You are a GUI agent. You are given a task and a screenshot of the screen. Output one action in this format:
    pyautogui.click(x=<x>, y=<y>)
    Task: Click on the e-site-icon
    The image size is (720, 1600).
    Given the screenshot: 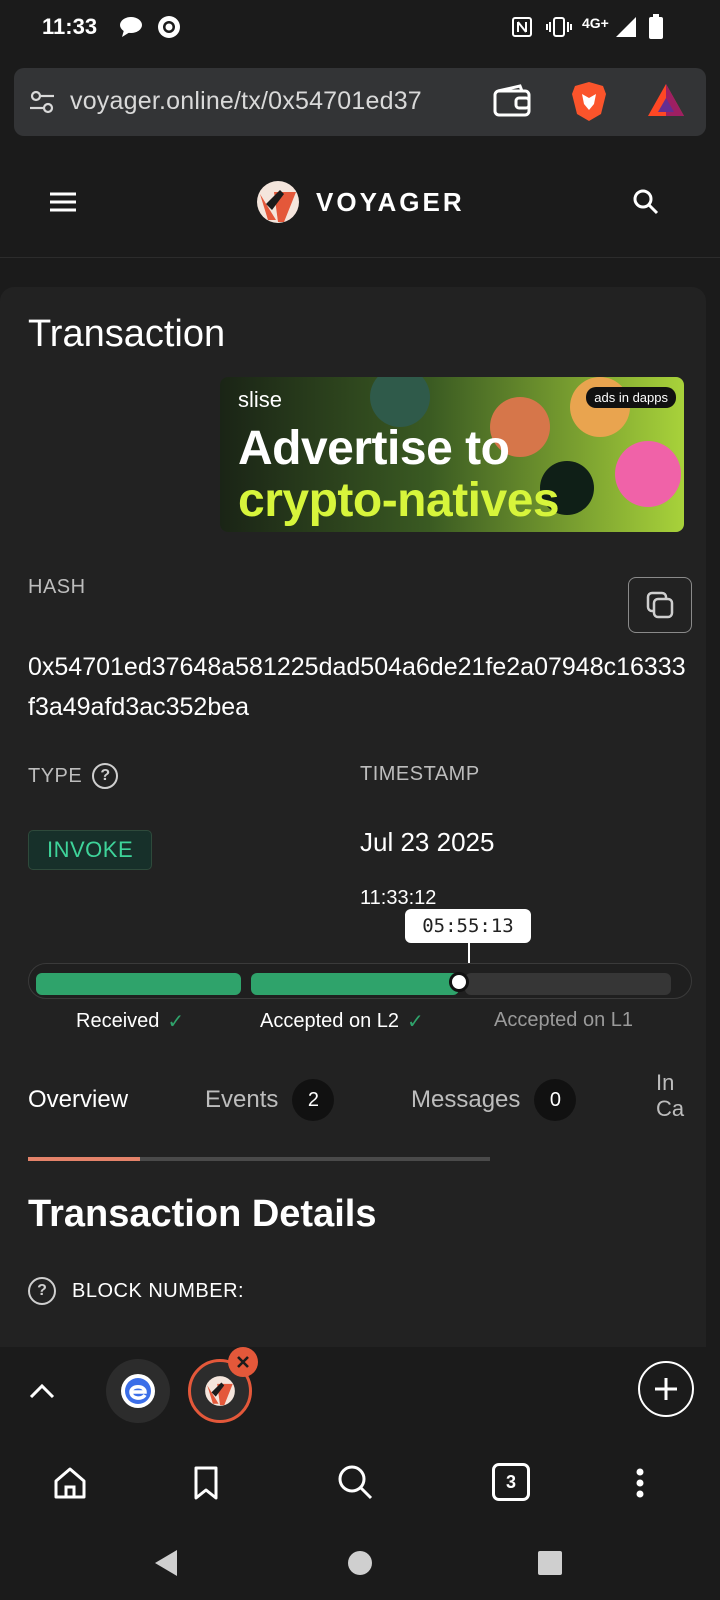 What is the action you would take?
    pyautogui.click(x=138, y=1391)
    